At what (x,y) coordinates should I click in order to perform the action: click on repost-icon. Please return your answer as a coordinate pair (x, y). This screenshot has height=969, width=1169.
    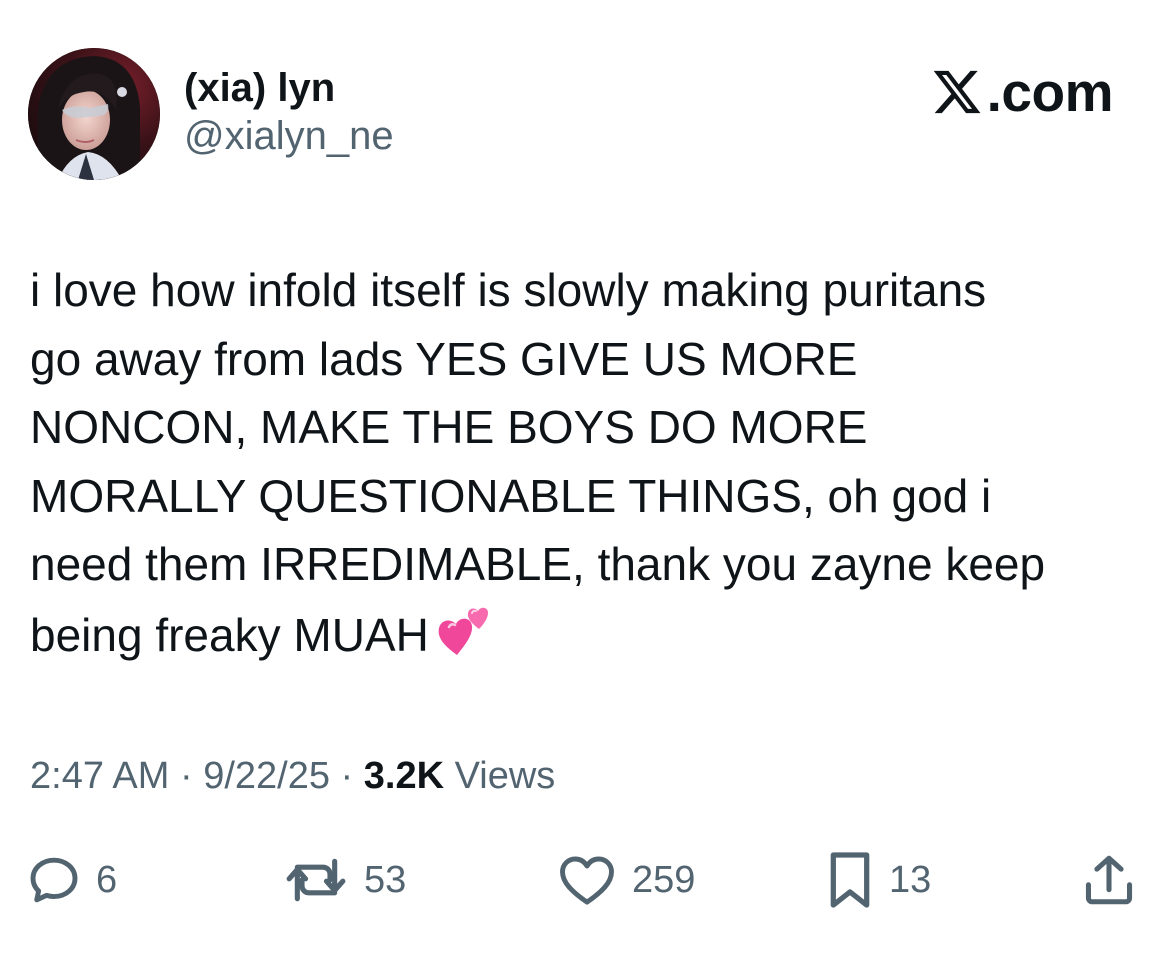
    Looking at the image, I should click on (316, 880).